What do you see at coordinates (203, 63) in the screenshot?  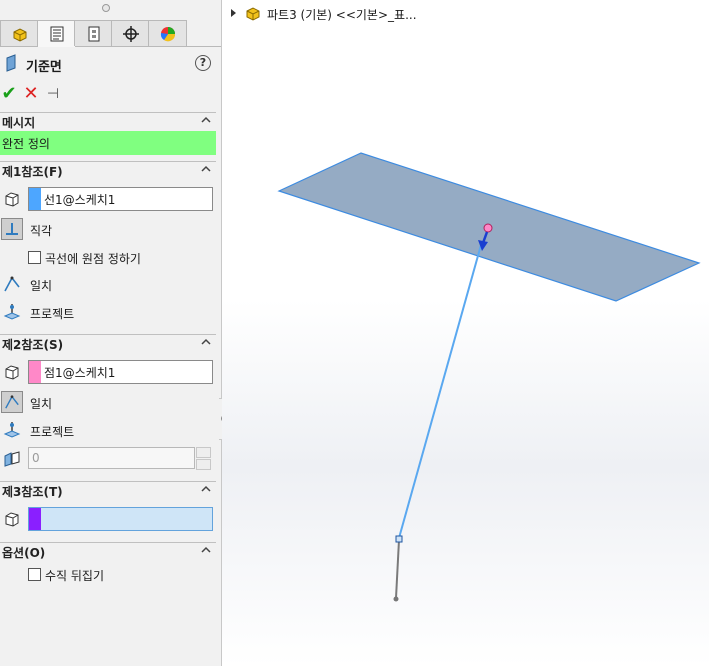 I see `help-icon: ?` at bounding box center [203, 63].